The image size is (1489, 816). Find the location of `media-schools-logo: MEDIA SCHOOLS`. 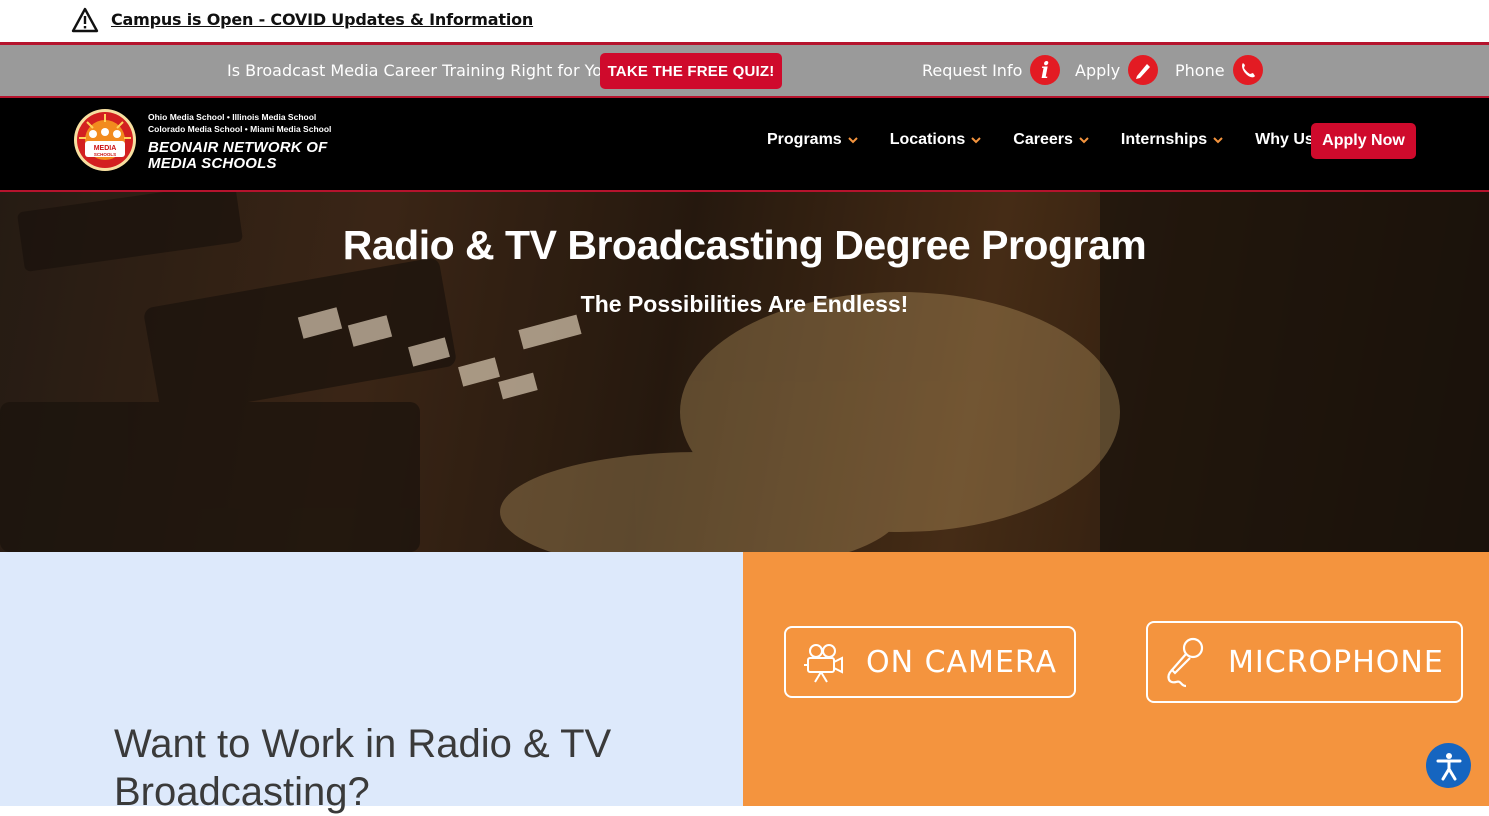

media-schools-logo: MEDIA SCHOOLS is located at coordinates (105, 140).